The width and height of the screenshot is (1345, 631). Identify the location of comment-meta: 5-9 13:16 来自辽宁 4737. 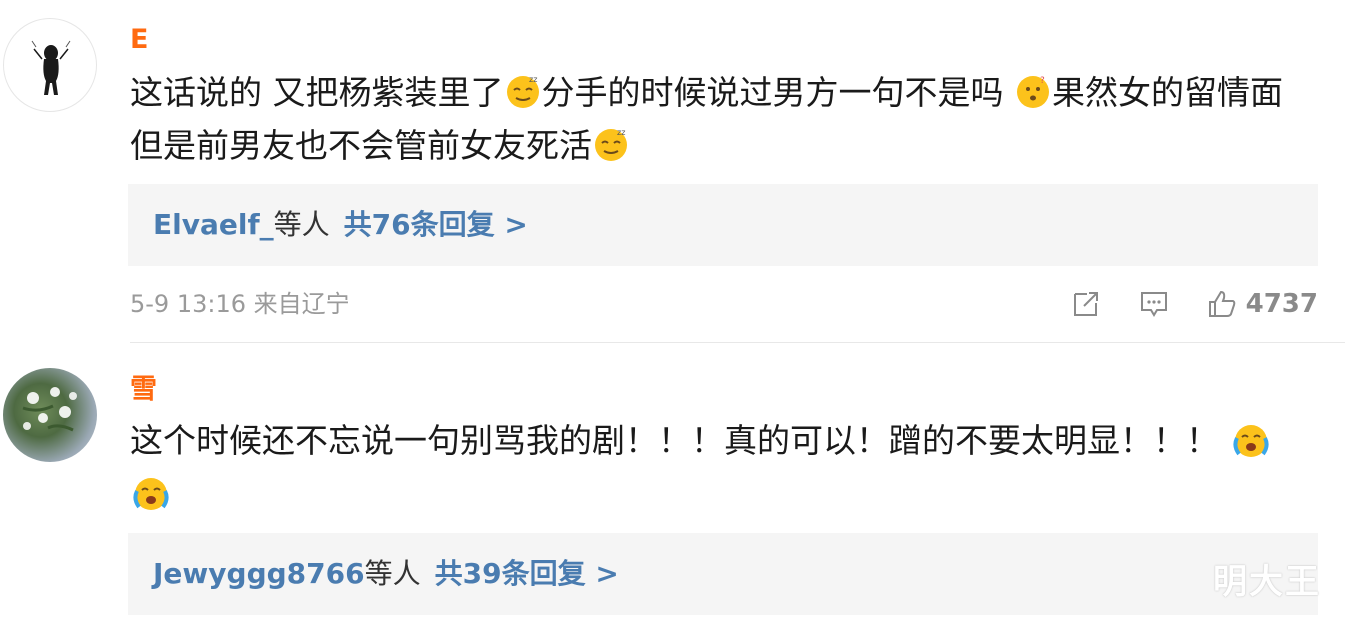
(724, 304).